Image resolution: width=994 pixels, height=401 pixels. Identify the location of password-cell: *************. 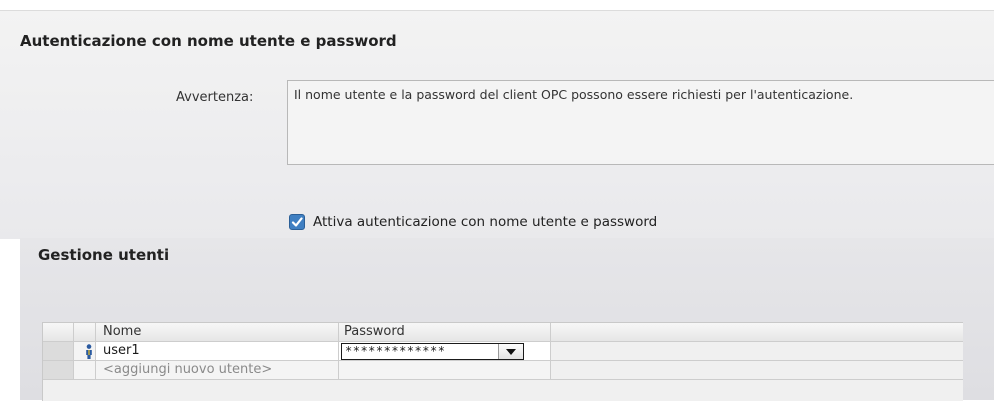
(445, 351).